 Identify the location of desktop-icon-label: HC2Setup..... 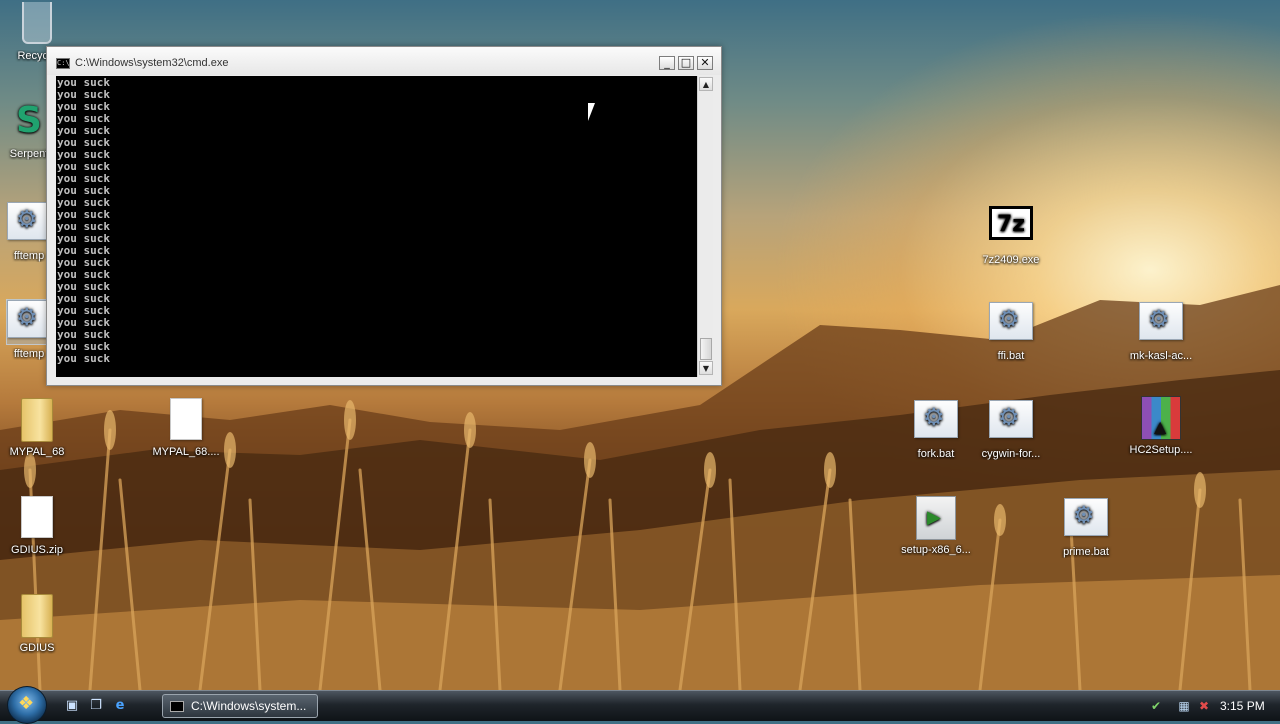
(1161, 450).